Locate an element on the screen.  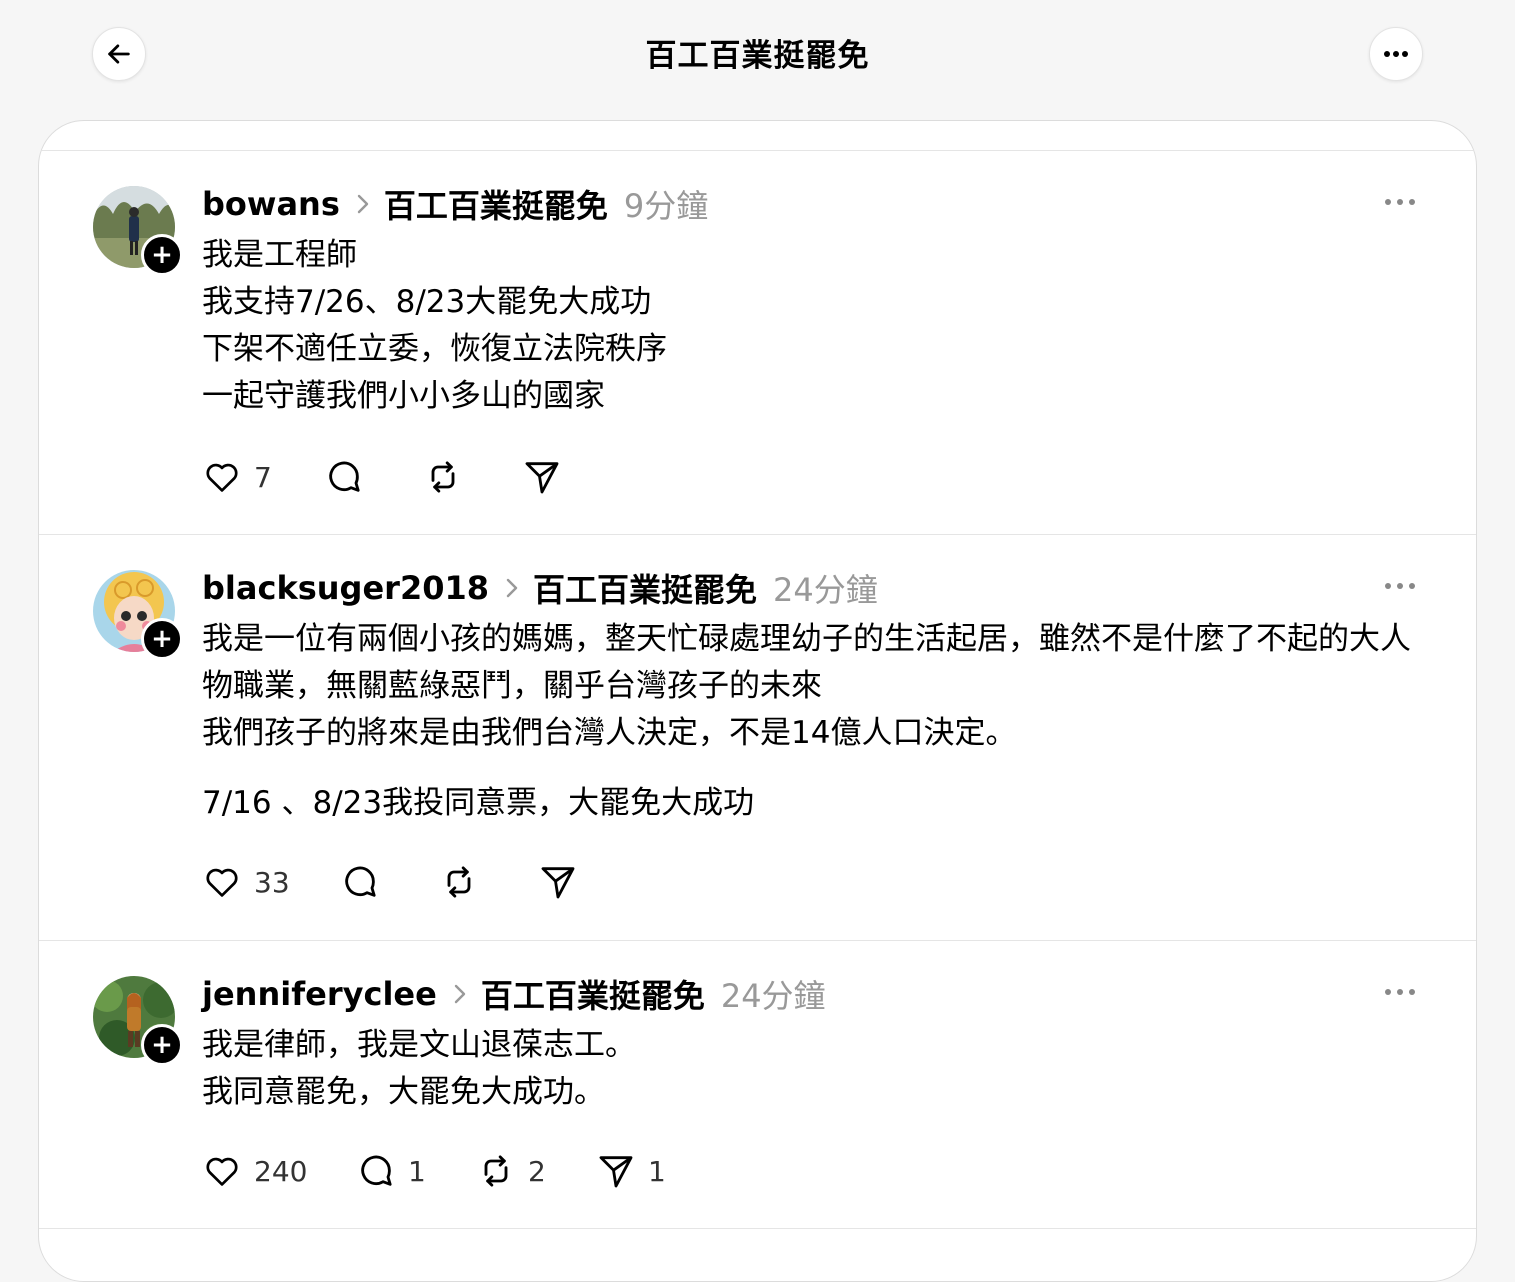
like-count: 240 is located at coordinates (281, 1171).